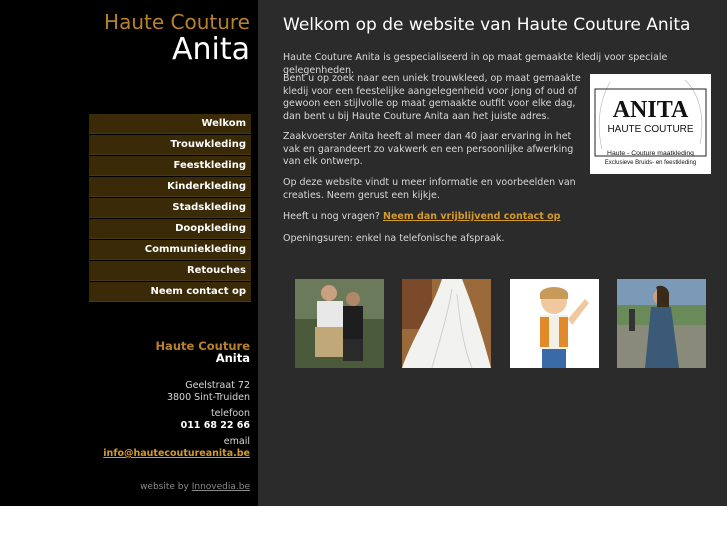 The image size is (727, 545). What do you see at coordinates (215, 425) in the screenshot?
I see `phone-number: 011 68 22 66` at bounding box center [215, 425].